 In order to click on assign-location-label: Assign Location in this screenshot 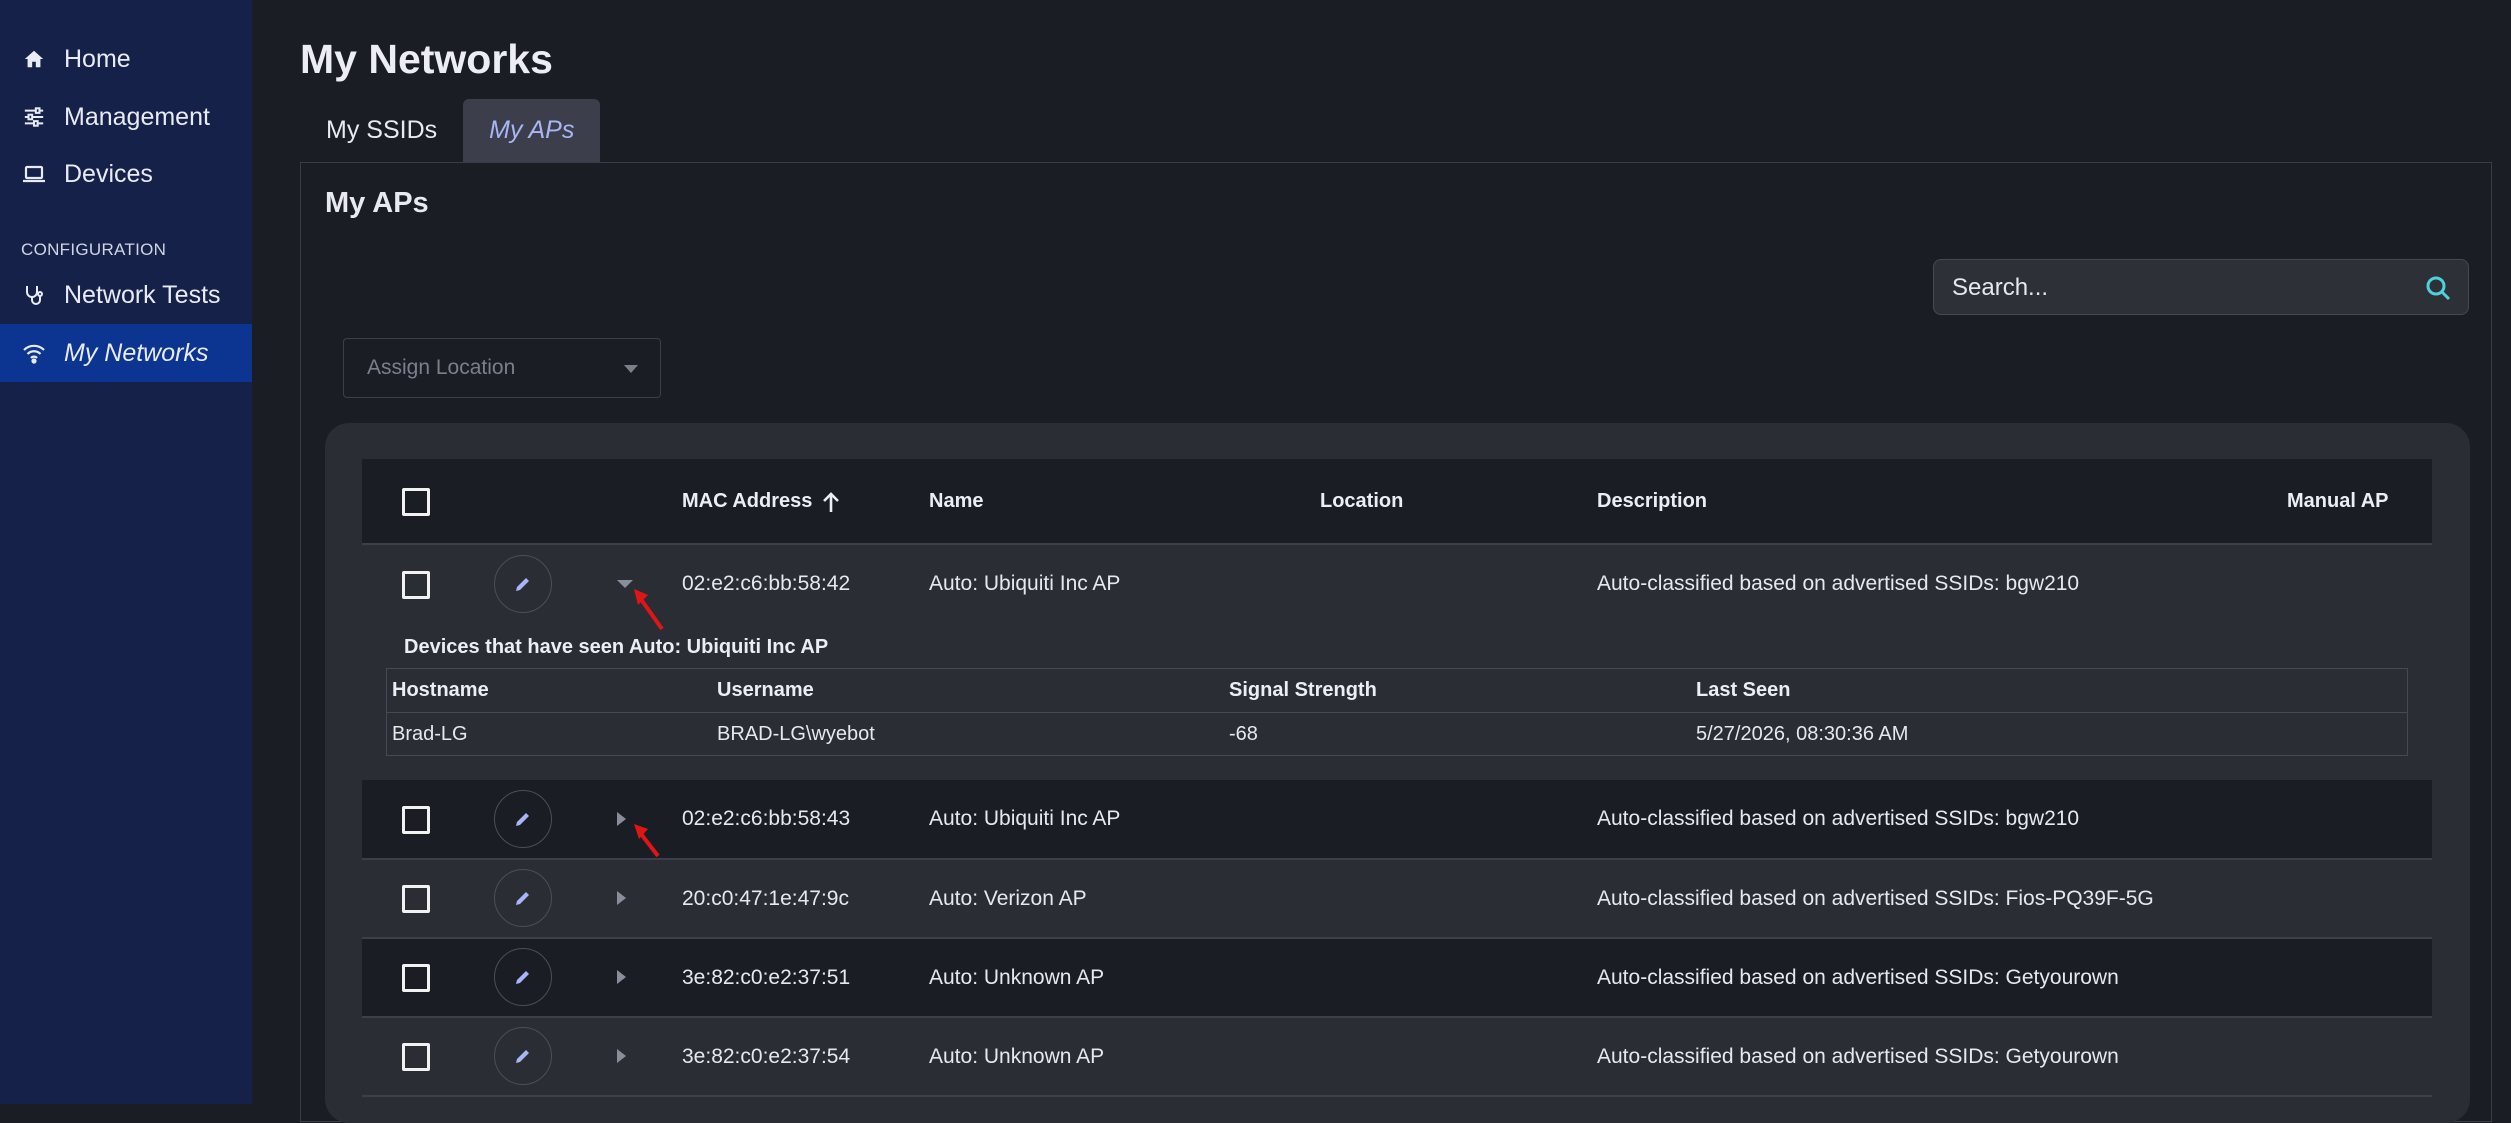, I will do `click(441, 367)`.